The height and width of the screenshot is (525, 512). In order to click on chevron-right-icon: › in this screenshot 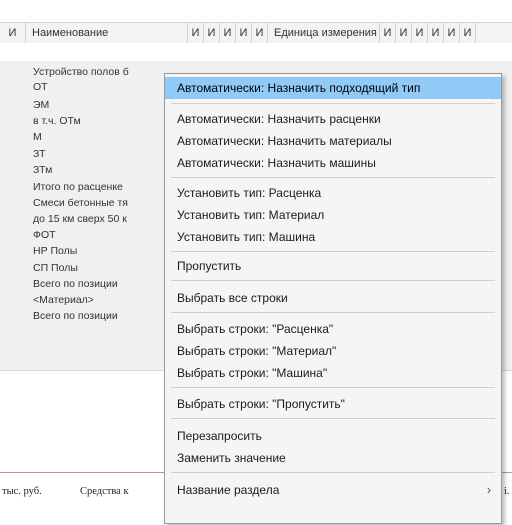, I will do `click(489, 490)`.